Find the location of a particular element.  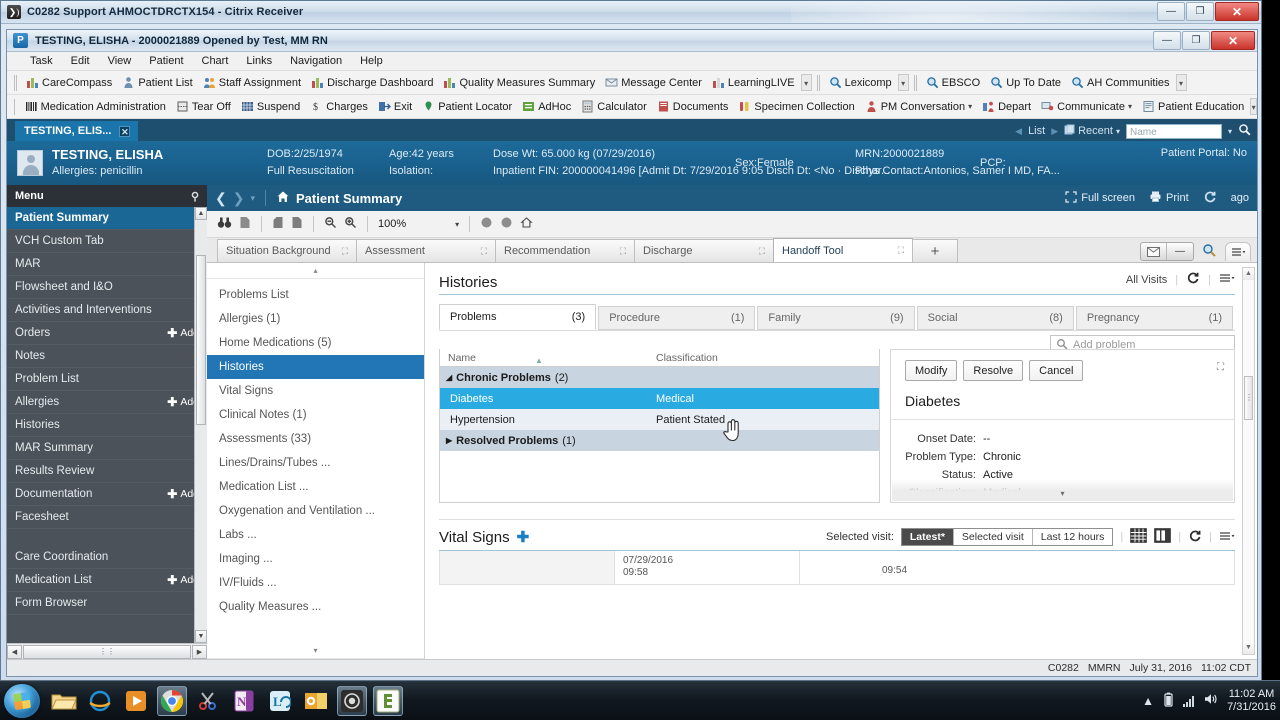

collapsed-caret-icon: ▶ is located at coordinates (449, 440).